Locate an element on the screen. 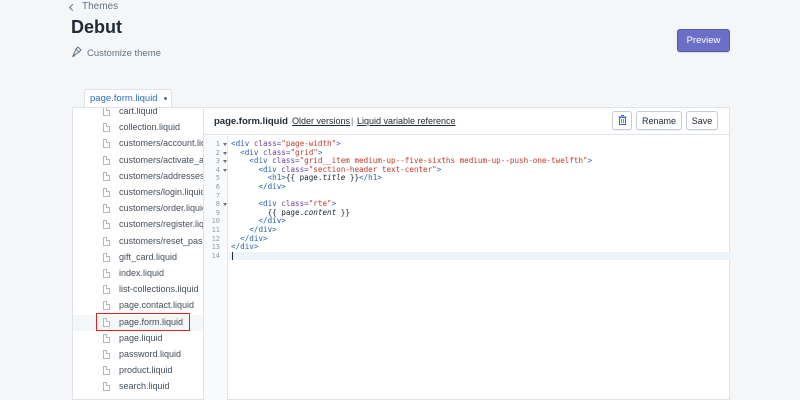 Image resolution: width=800 pixels, height=400 pixels. sidebar-file-label: cart.liquid is located at coordinates (138, 112).